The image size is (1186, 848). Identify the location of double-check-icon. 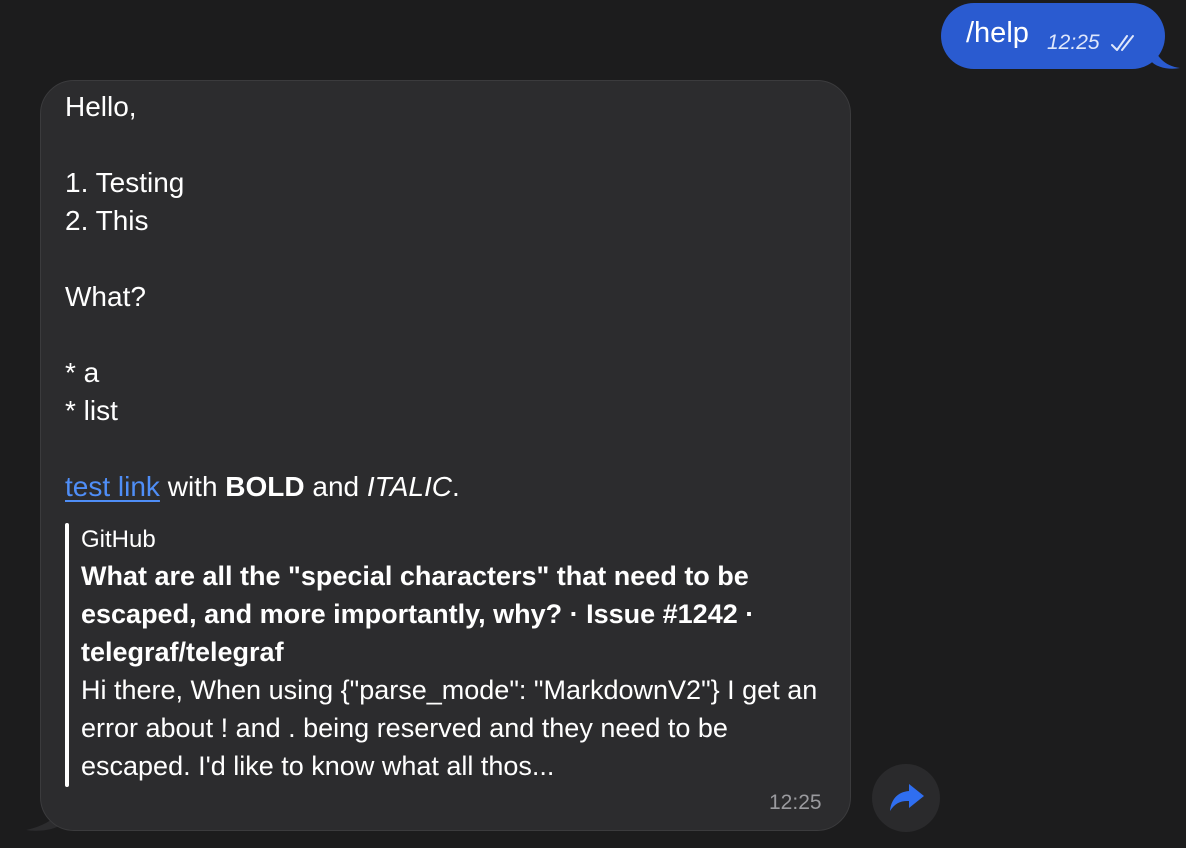
(1122, 43).